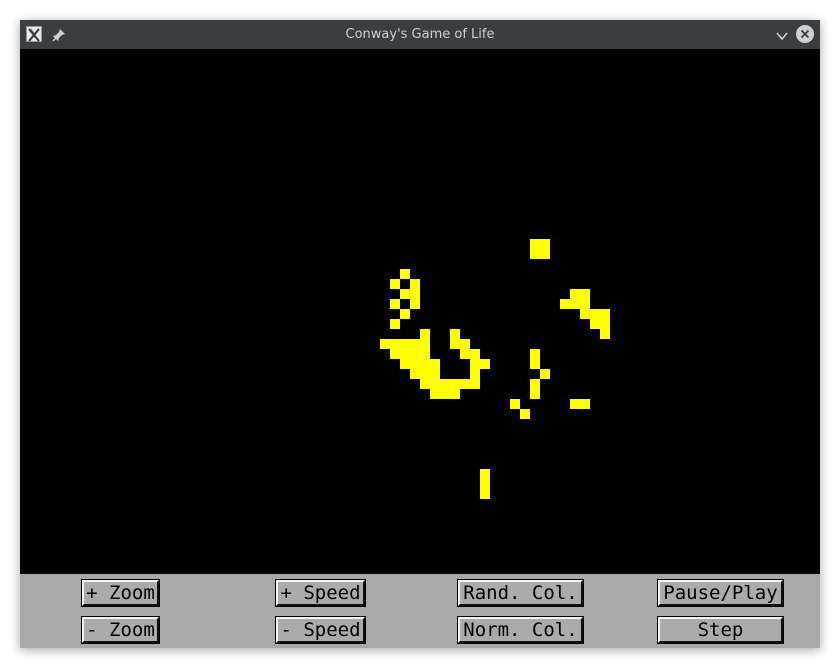  What do you see at coordinates (495, 369) in the screenshot?
I see `cell-grid` at bounding box center [495, 369].